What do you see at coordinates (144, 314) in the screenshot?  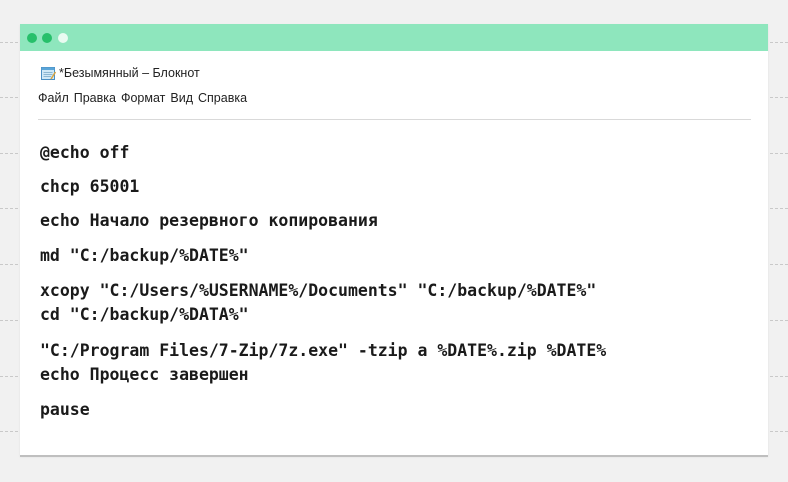 I see `code-line: cd "C:/backup/%DATA%"` at bounding box center [144, 314].